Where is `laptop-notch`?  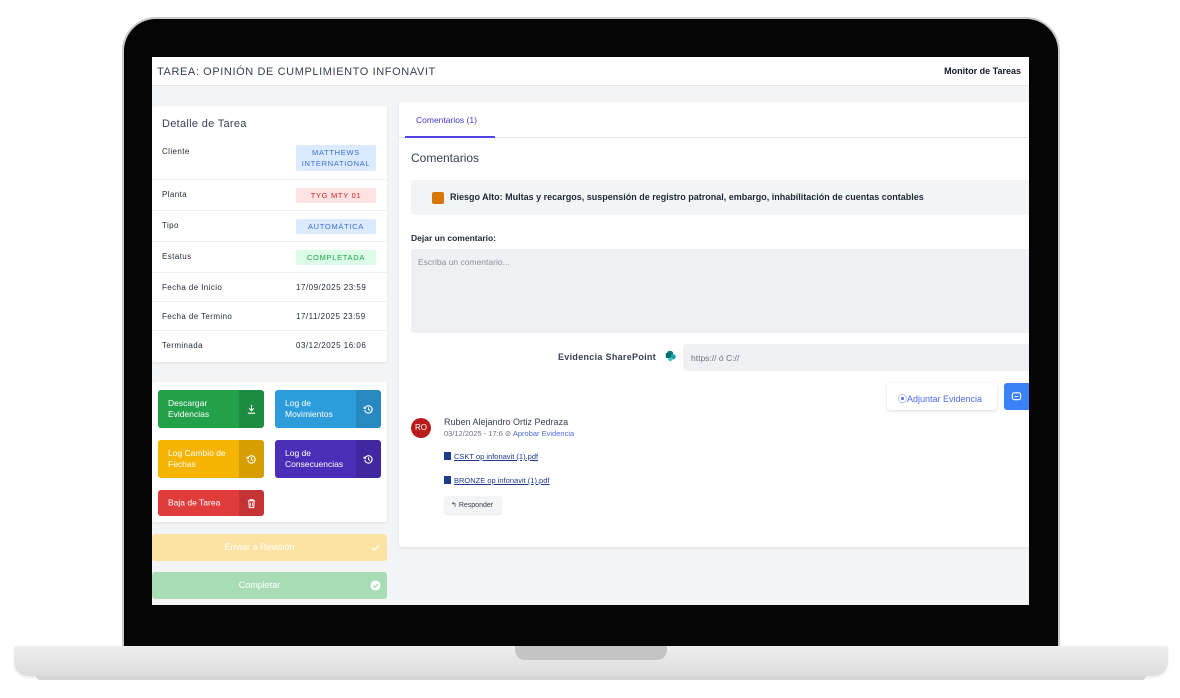
laptop-notch is located at coordinates (591, 653).